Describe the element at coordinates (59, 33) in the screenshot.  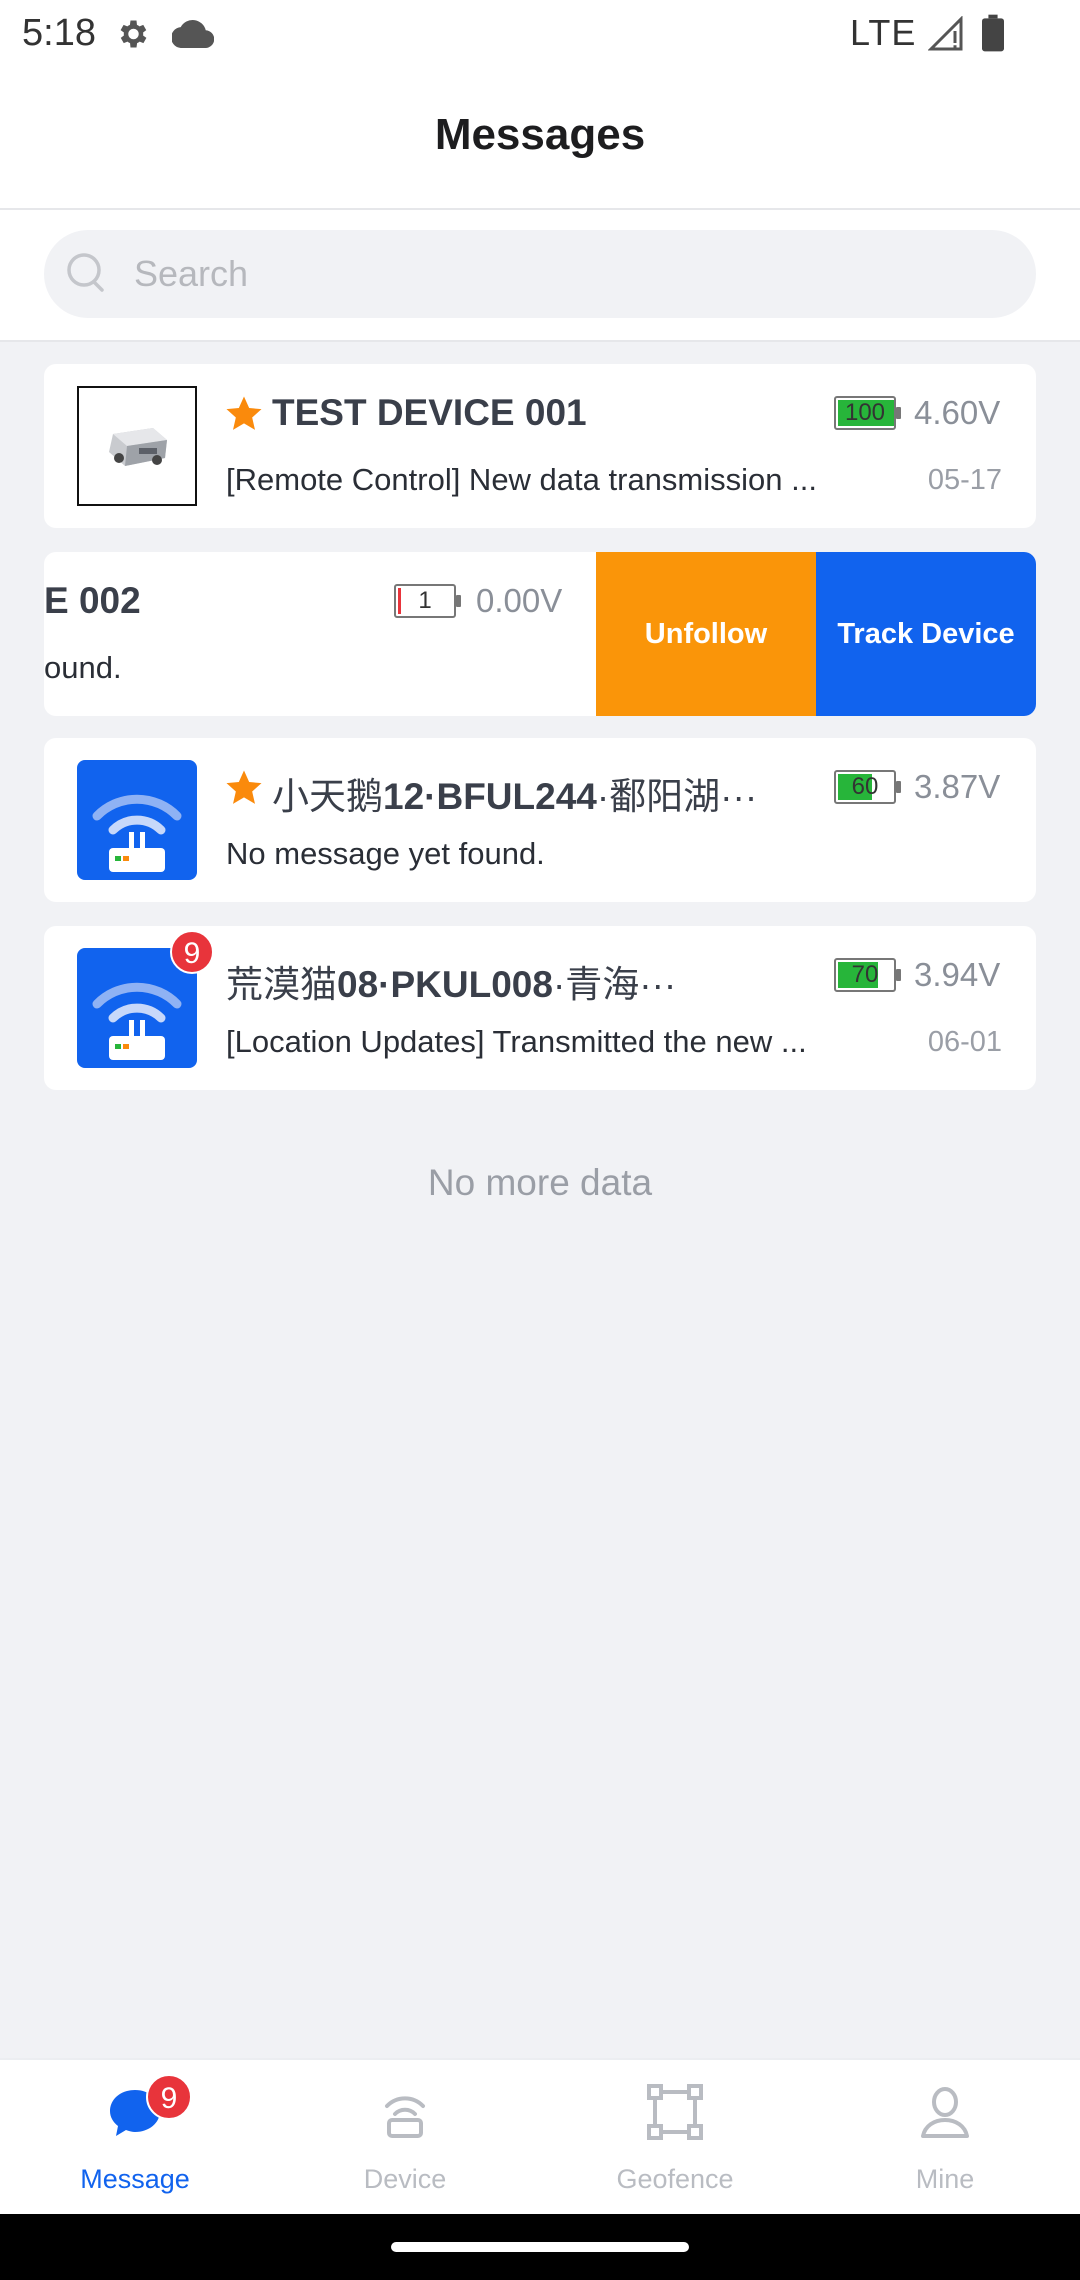
I see `status-time: 5:18` at that location.